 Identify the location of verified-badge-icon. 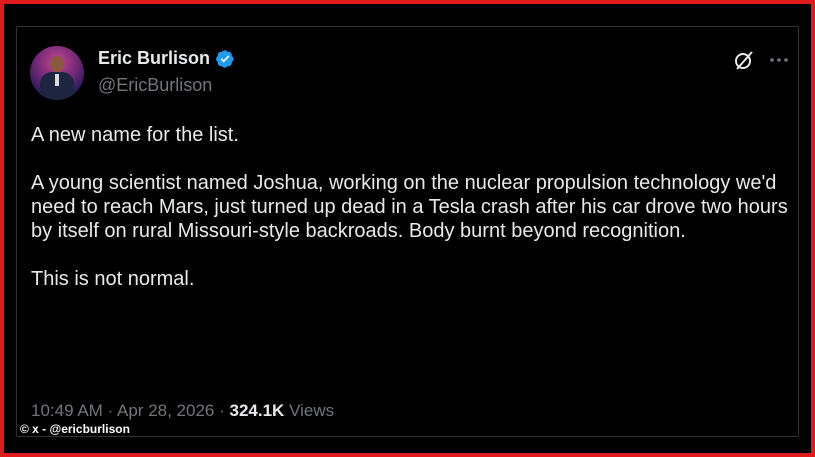
(225, 59).